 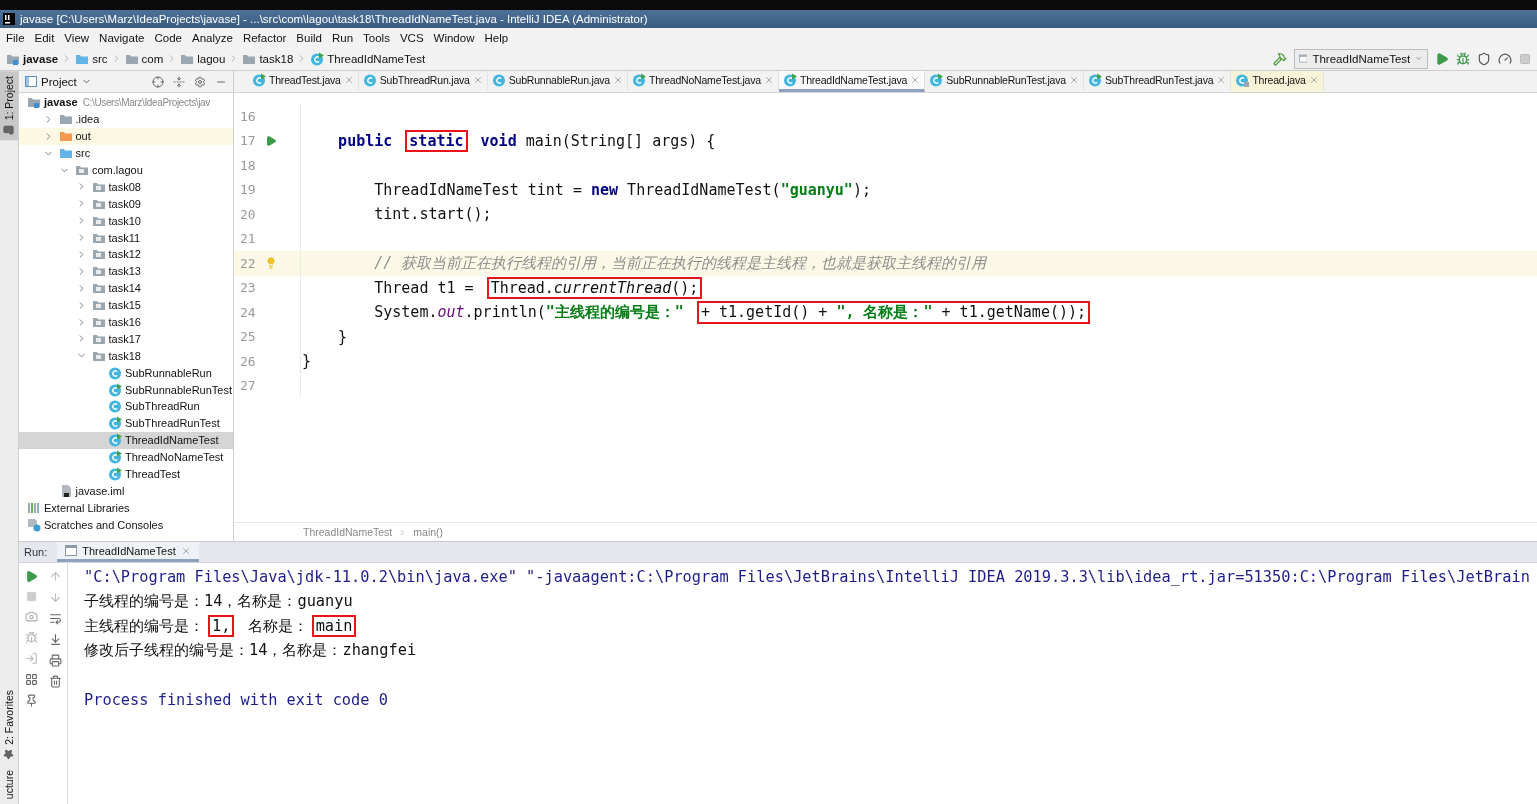 I want to click on tree-item: task08, so click(x=126, y=187).